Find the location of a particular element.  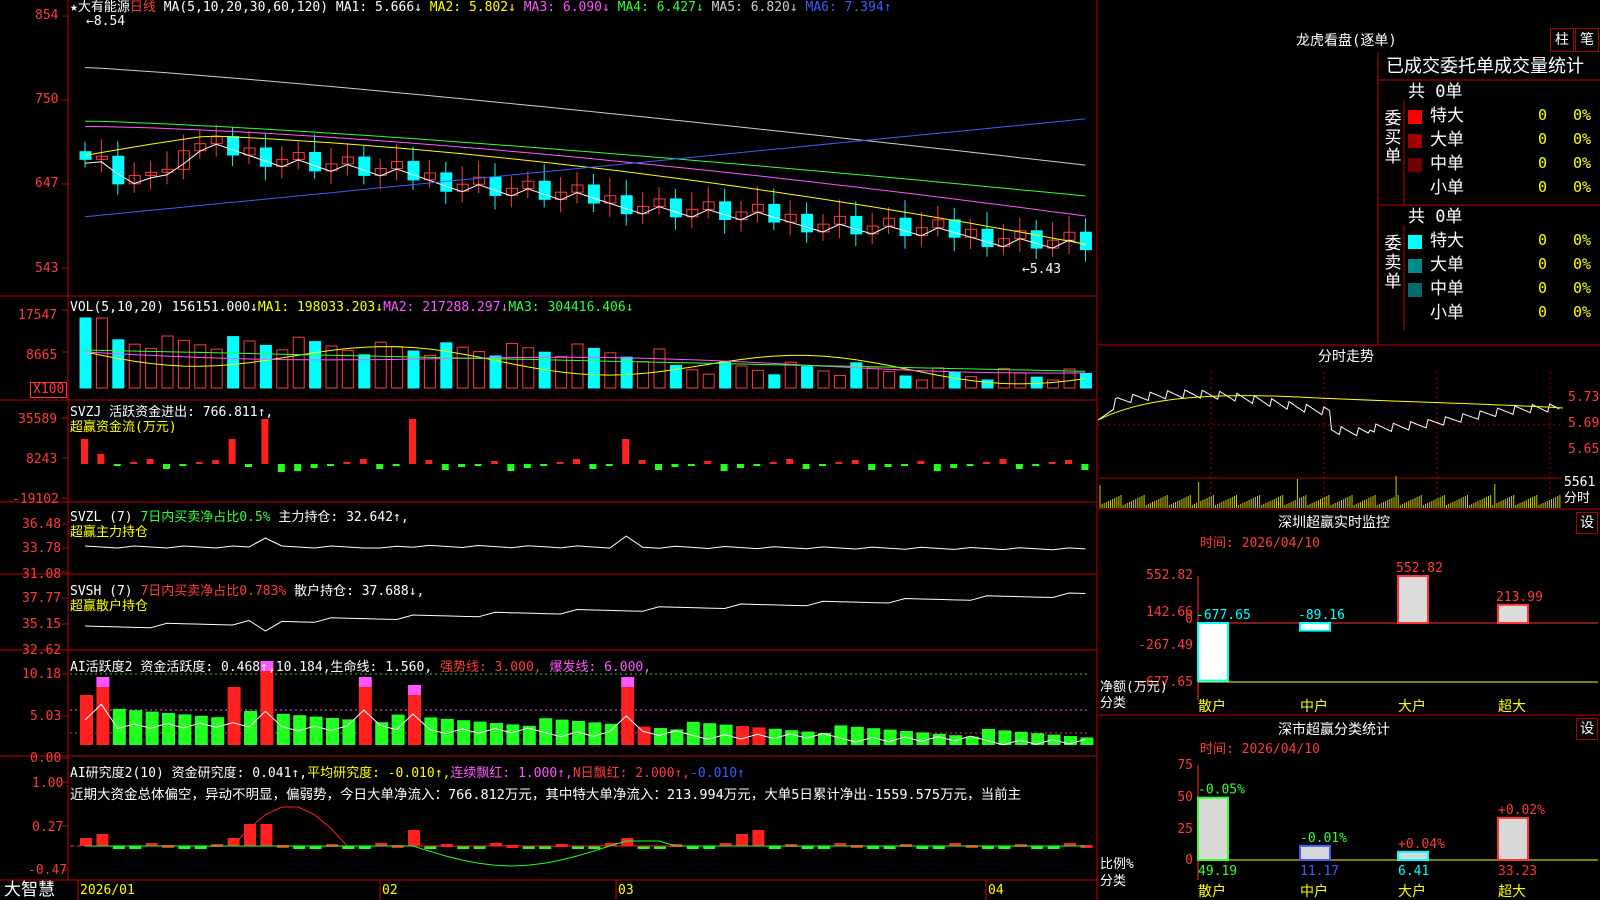

svzj-sub: 超赢资金流(万元) is located at coordinates (123, 427).